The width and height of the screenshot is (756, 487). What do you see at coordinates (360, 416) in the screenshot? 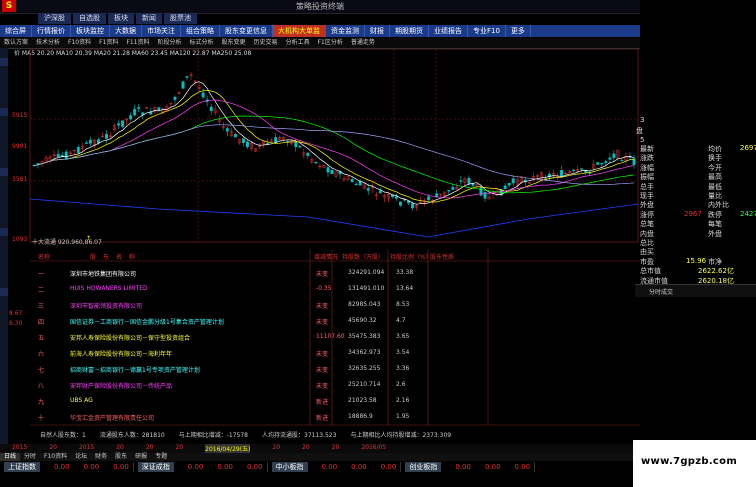
I see `table-cell-shares: 18886.9` at bounding box center [360, 416].